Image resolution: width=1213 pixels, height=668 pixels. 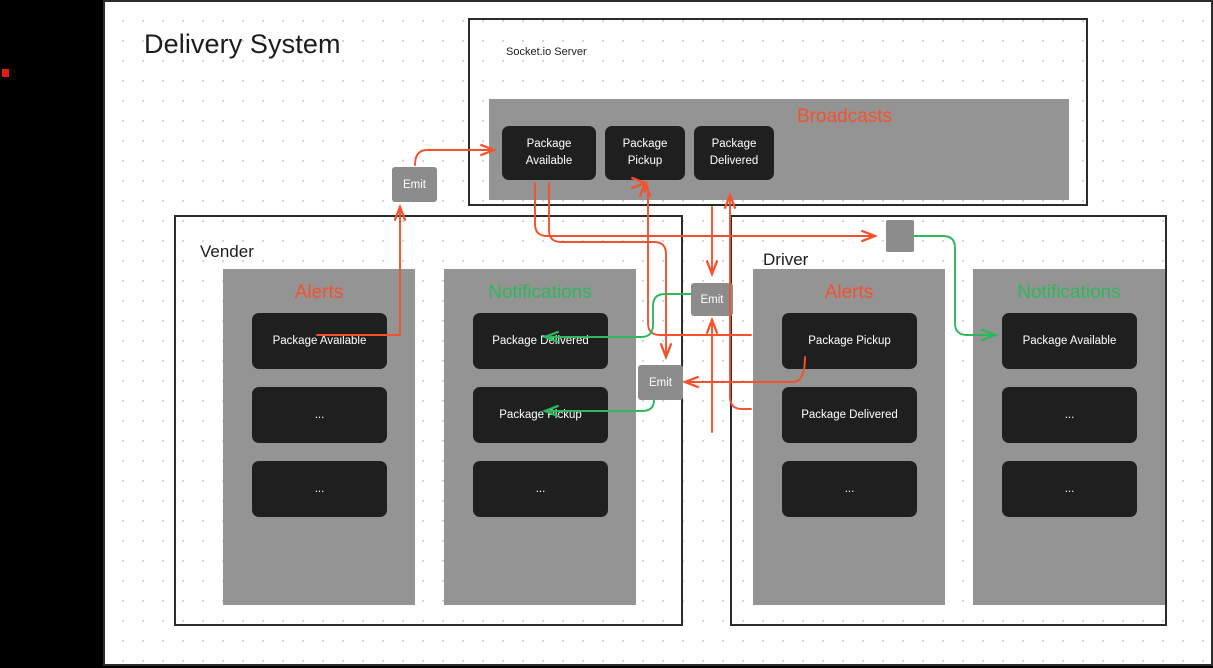 I want to click on vender-notification-item-2: Package Pickup, so click(x=540, y=415).